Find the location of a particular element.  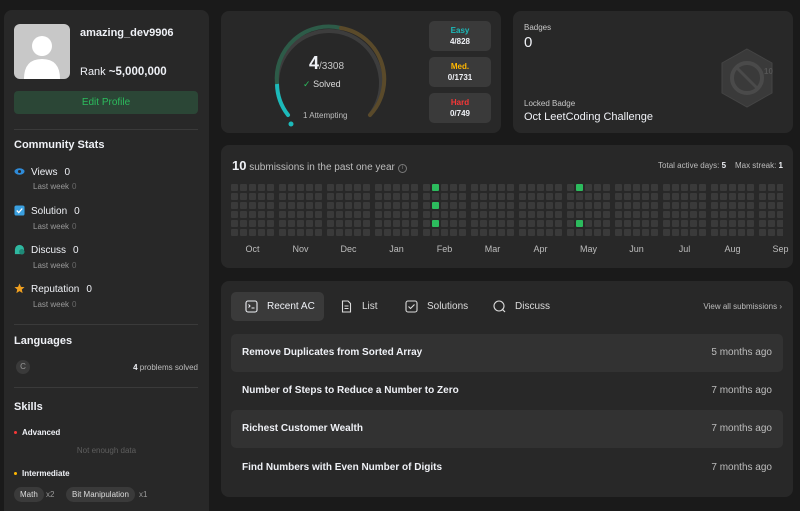

tab-recent-ac: Recent AC is located at coordinates (277, 306).